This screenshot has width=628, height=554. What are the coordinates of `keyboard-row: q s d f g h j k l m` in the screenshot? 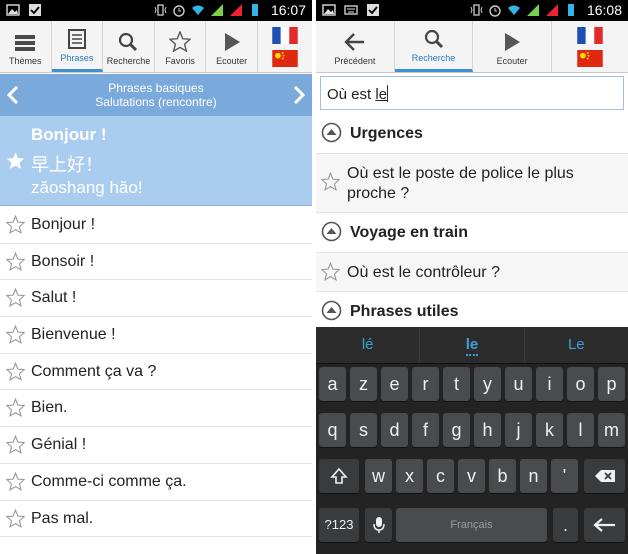 It's located at (472, 430).